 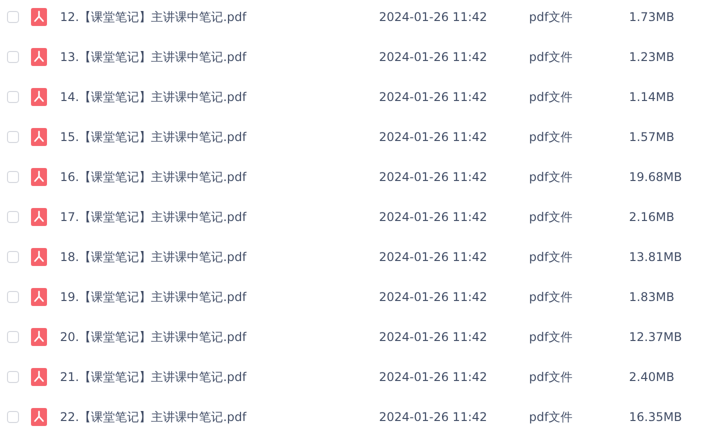 What do you see at coordinates (651, 17) in the screenshot?
I see `file-size: 1.73MB` at bounding box center [651, 17].